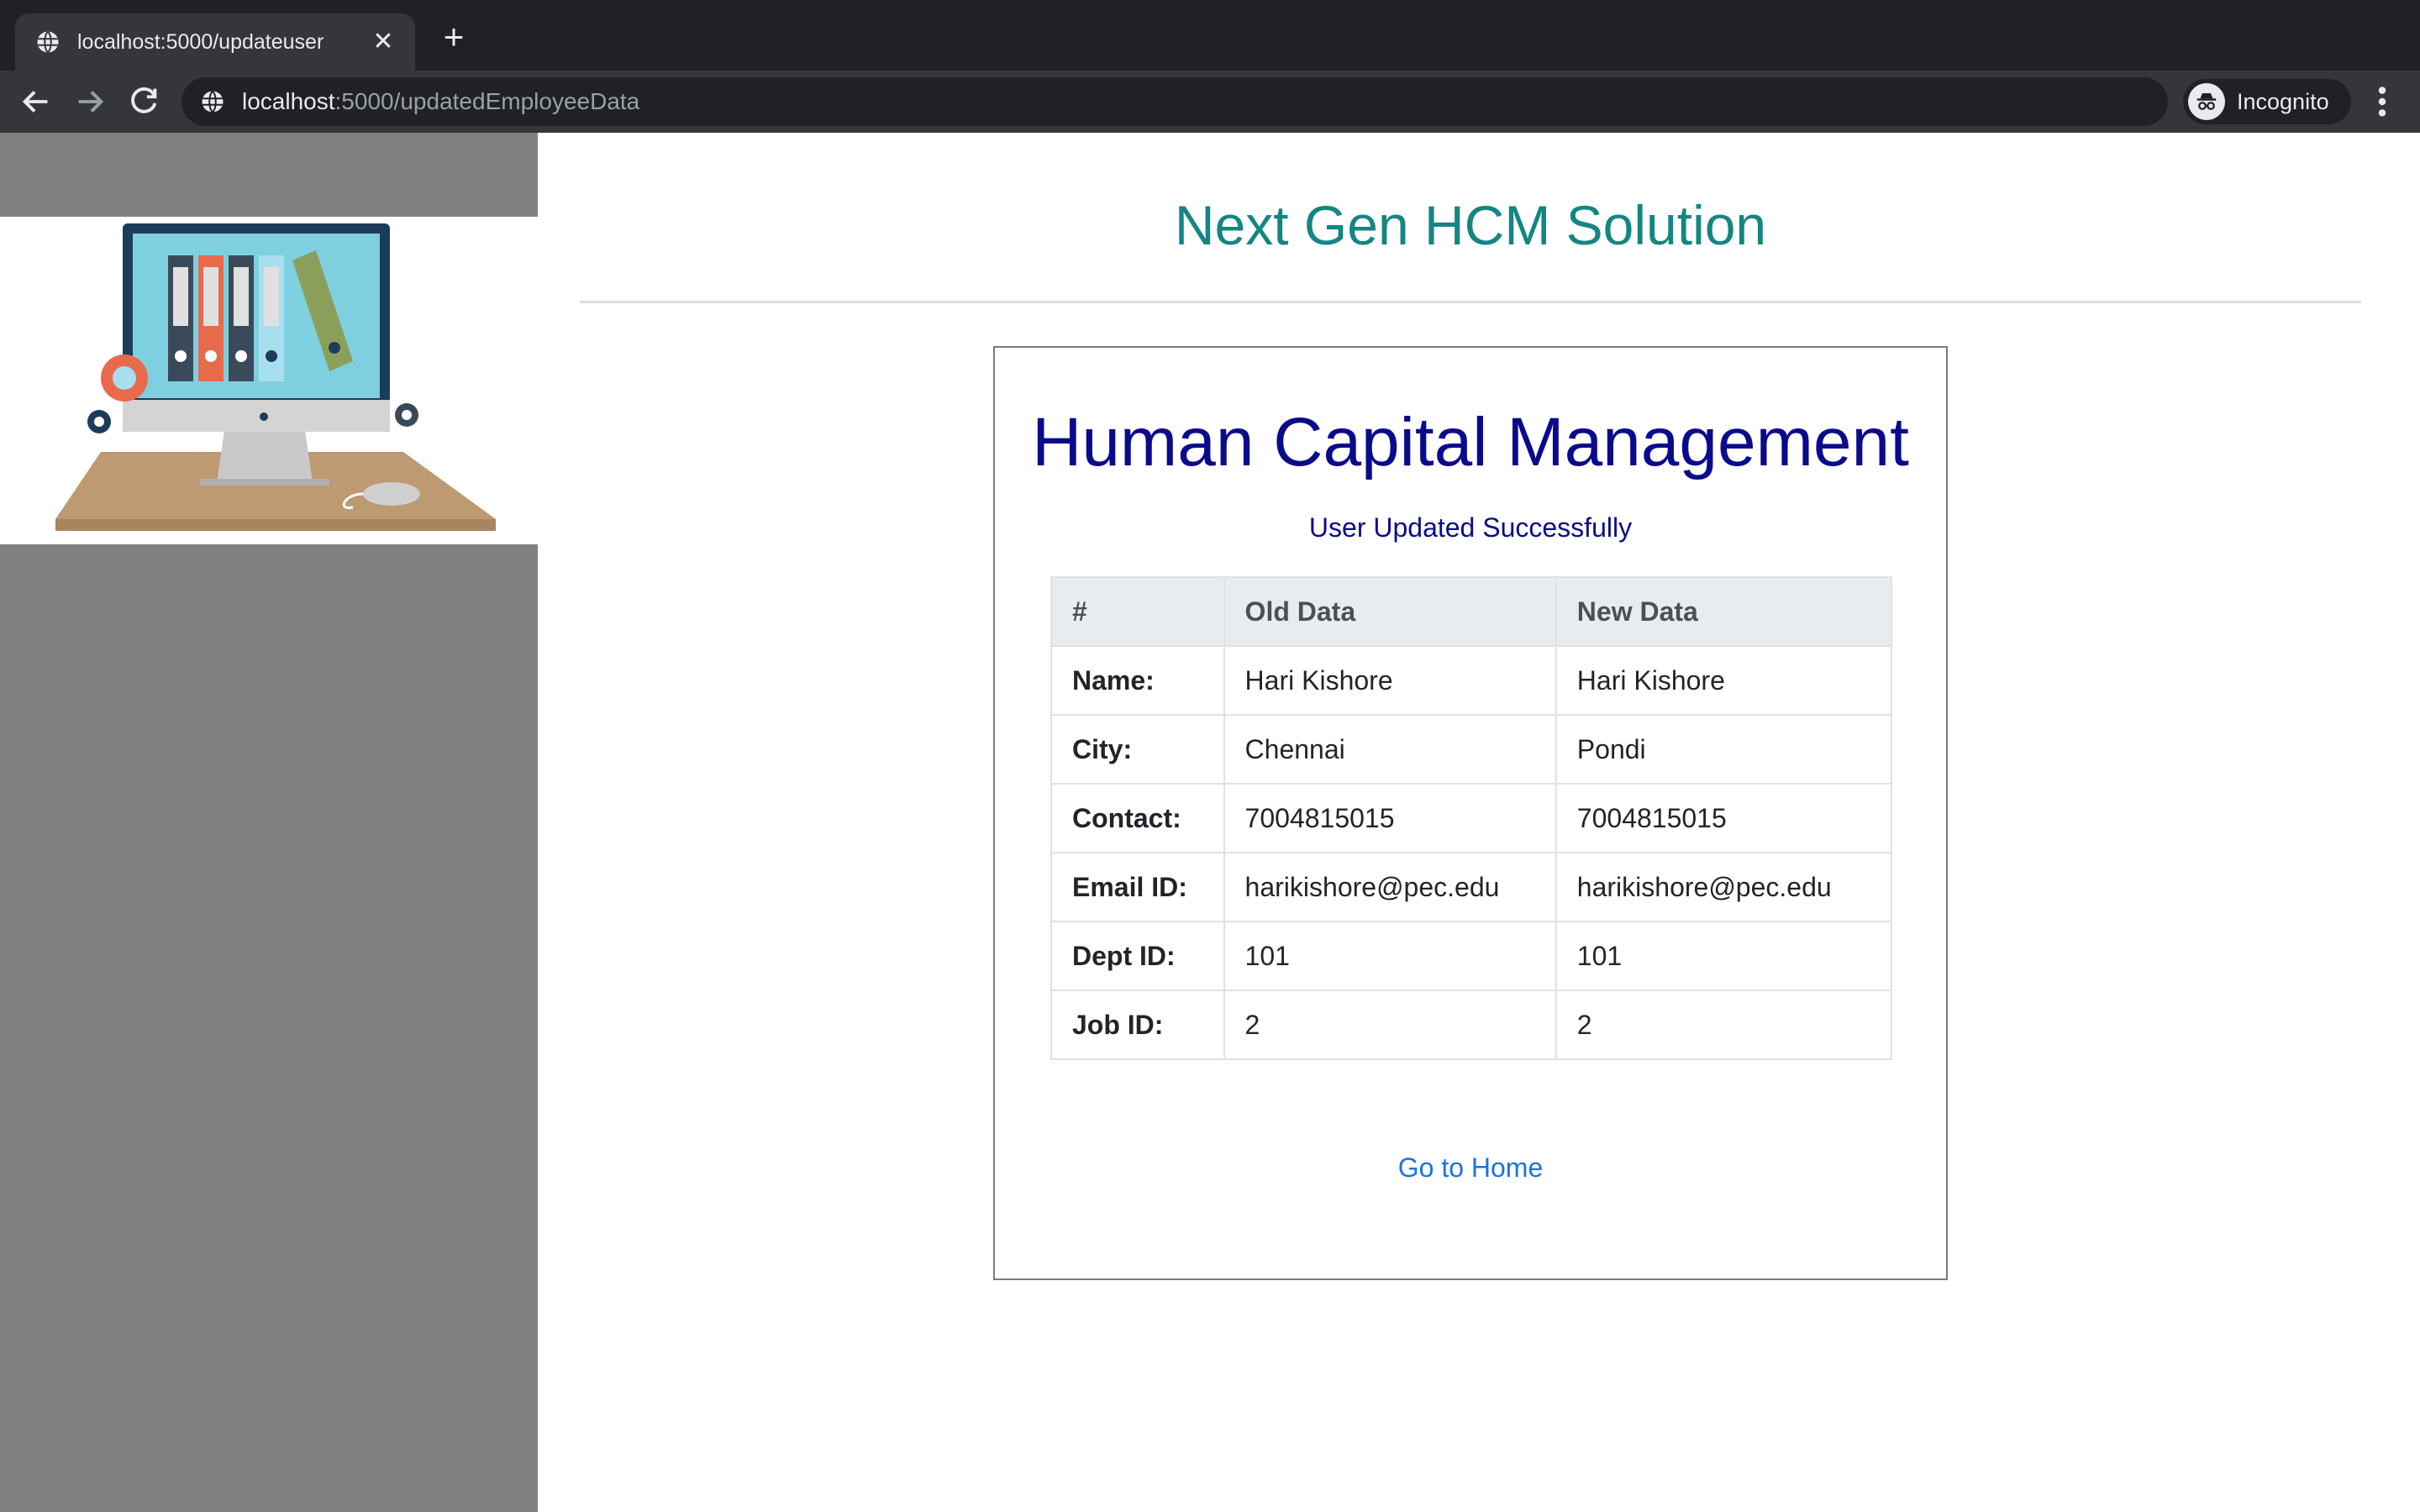 The width and height of the screenshot is (2420, 1512). Describe the element at coordinates (1470, 1168) in the screenshot. I see `go-home-link: Go to Home` at that location.